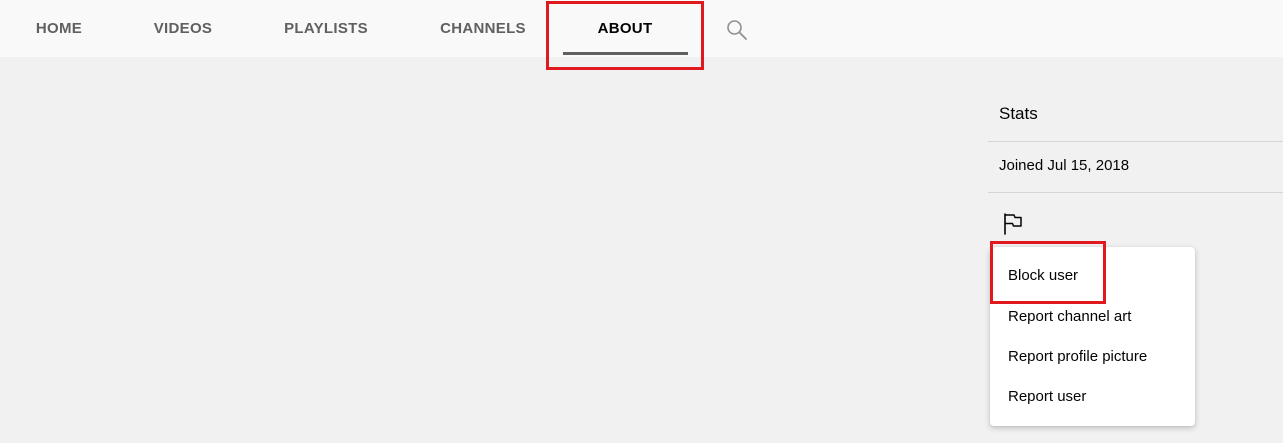 The height and width of the screenshot is (443, 1283). What do you see at coordinates (1092, 356) in the screenshot?
I see `menu-item-report-profile-picture: Report profile picture` at bounding box center [1092, 356].